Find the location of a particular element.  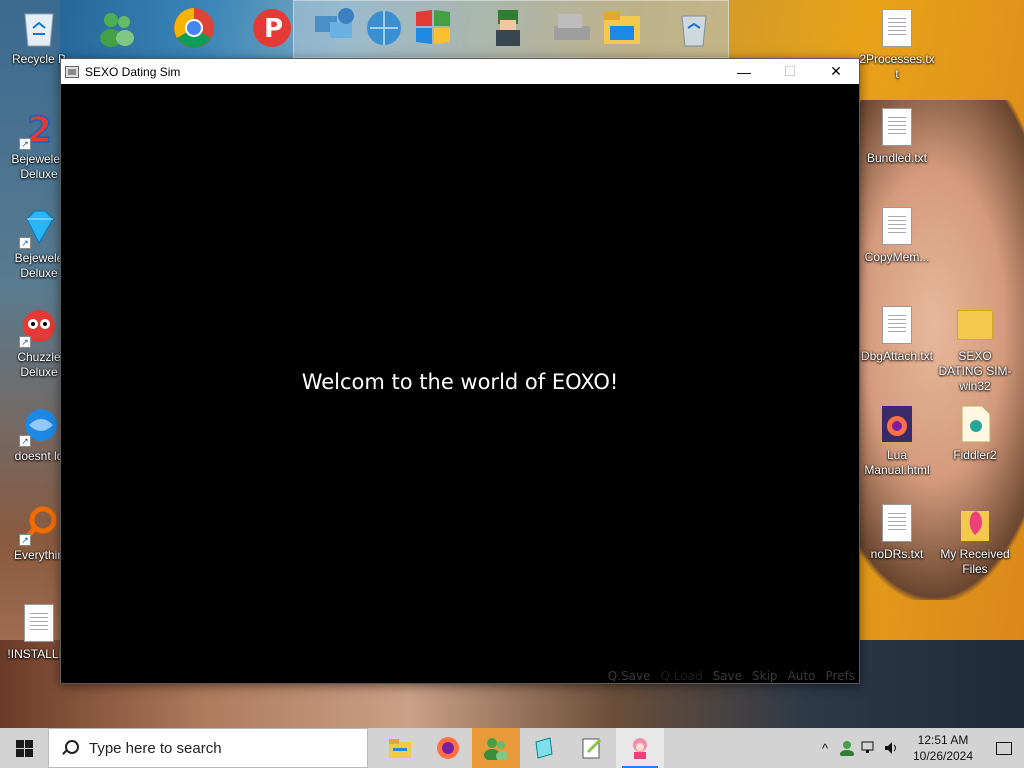

window-titlebar: SEXO Dating Sim — ☐ ✕ is located at coordinates (460, 71).